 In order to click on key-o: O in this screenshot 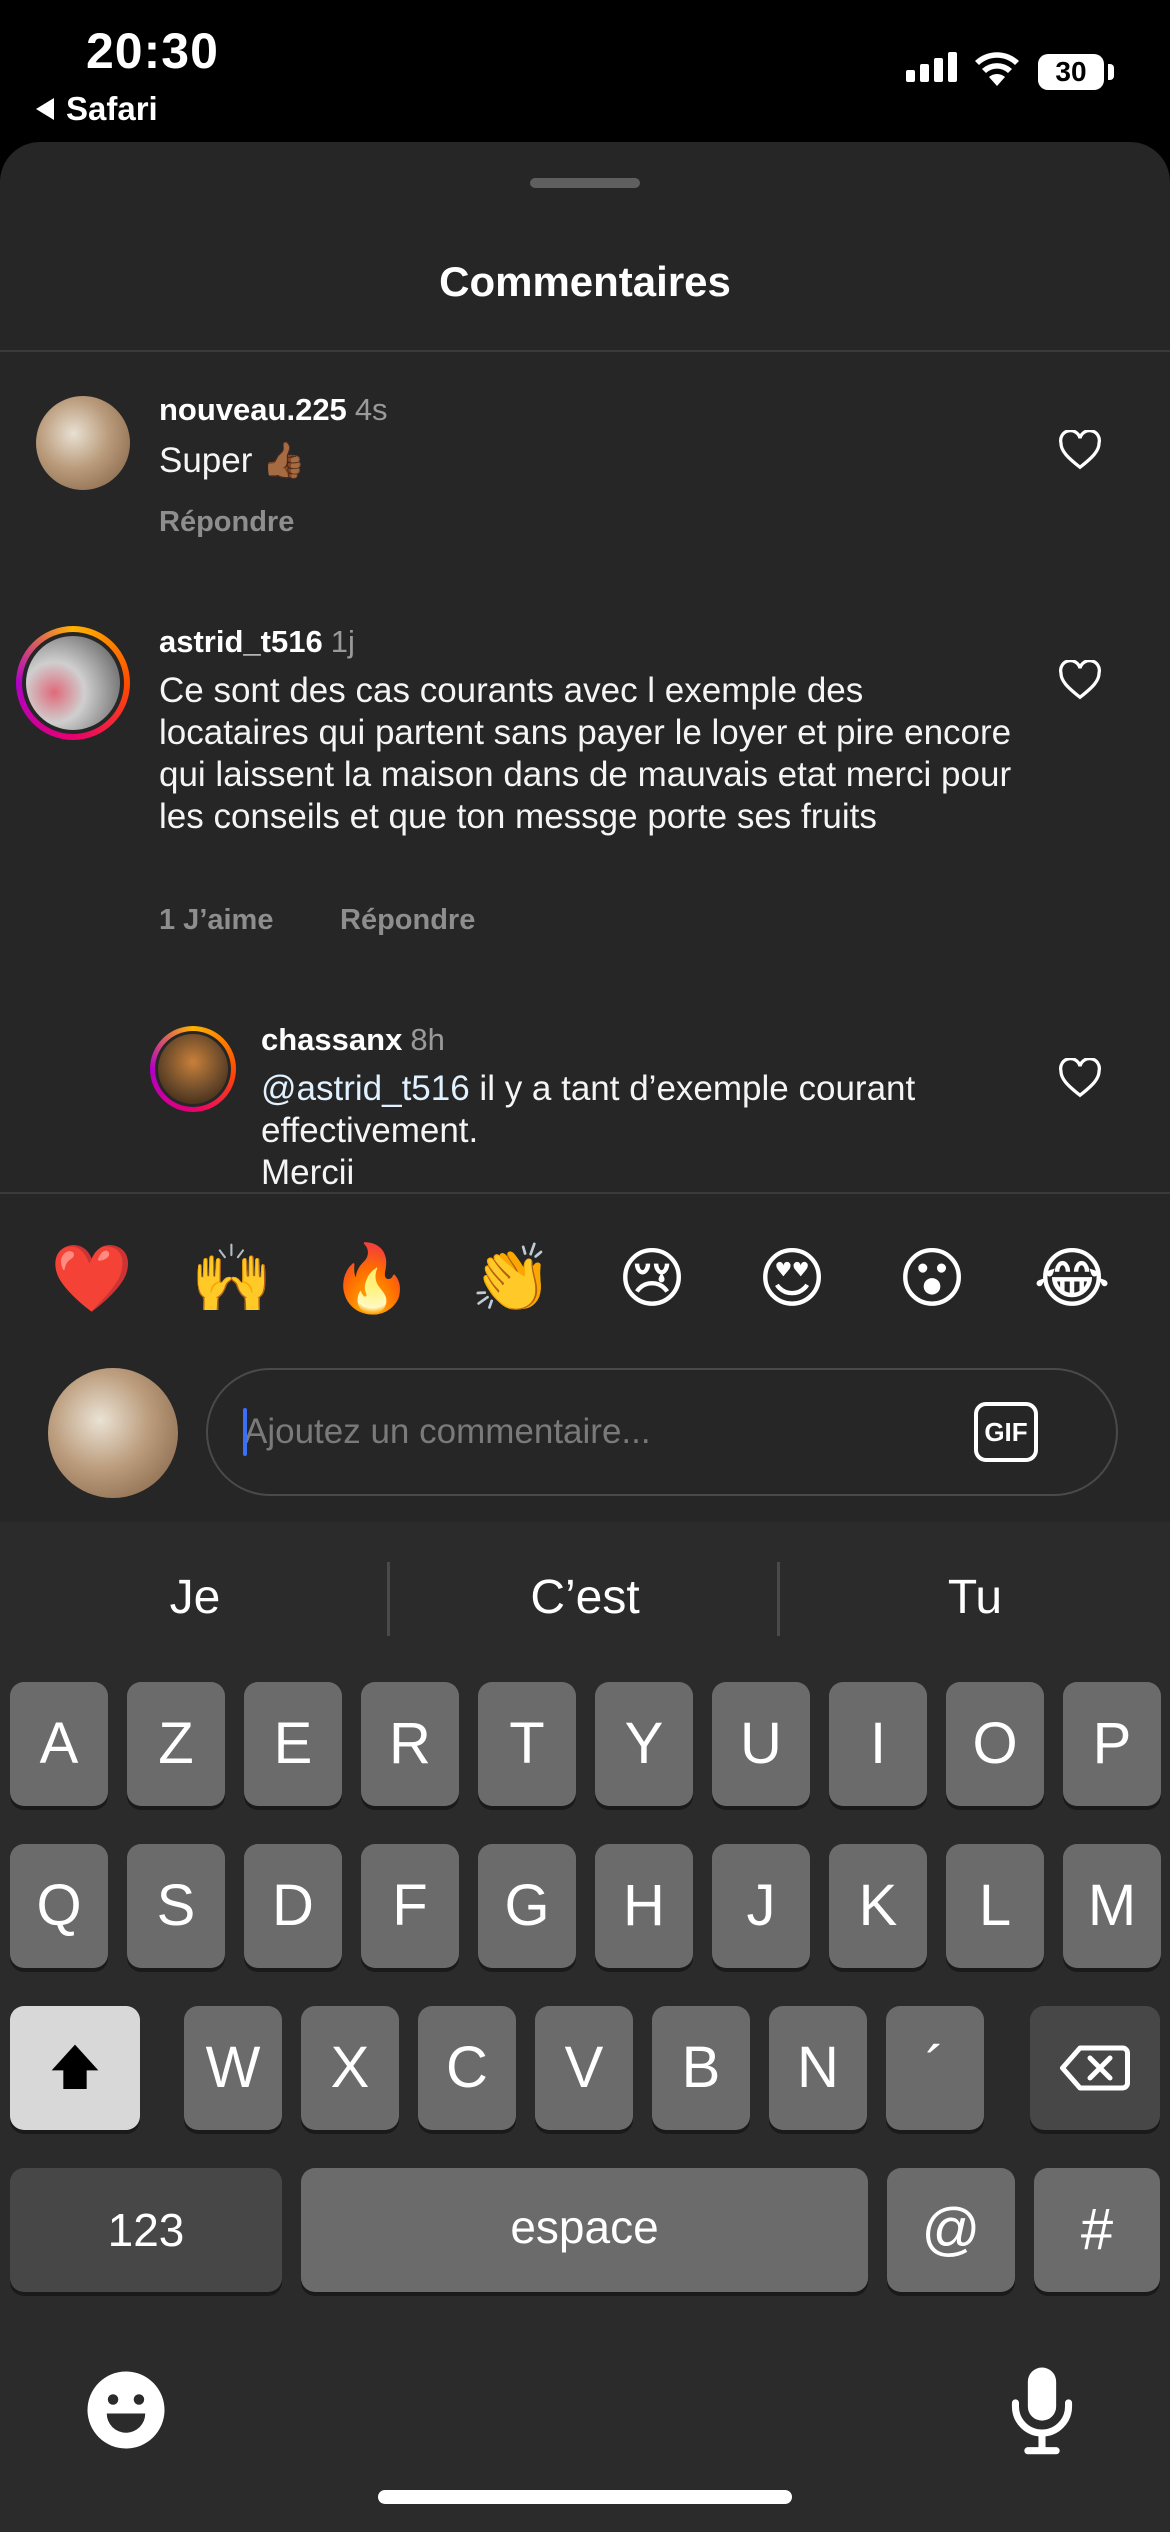, I will do `click(995, 1744)`.